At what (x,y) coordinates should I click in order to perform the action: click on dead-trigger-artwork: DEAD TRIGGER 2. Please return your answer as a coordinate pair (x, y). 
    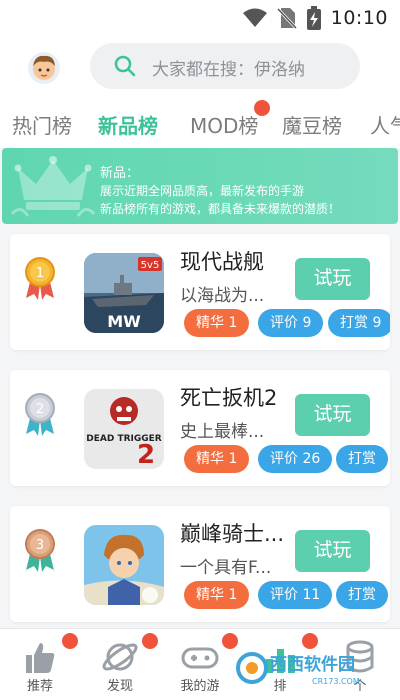
    Looking at the image, I should click on (124, 429).